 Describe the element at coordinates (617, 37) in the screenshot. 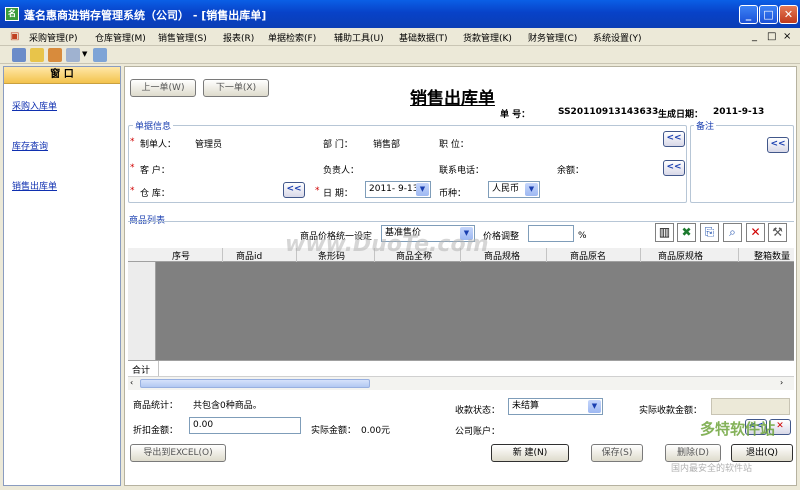

I see `menu-settings: 系统设置(Y)` at that location.